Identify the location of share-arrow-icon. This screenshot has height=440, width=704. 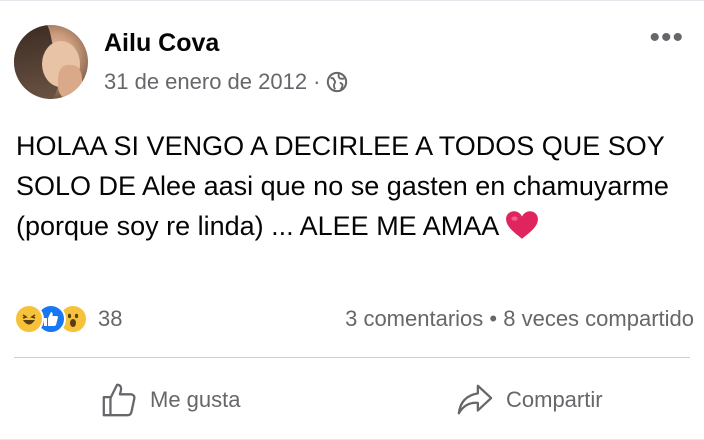
(475, 399).